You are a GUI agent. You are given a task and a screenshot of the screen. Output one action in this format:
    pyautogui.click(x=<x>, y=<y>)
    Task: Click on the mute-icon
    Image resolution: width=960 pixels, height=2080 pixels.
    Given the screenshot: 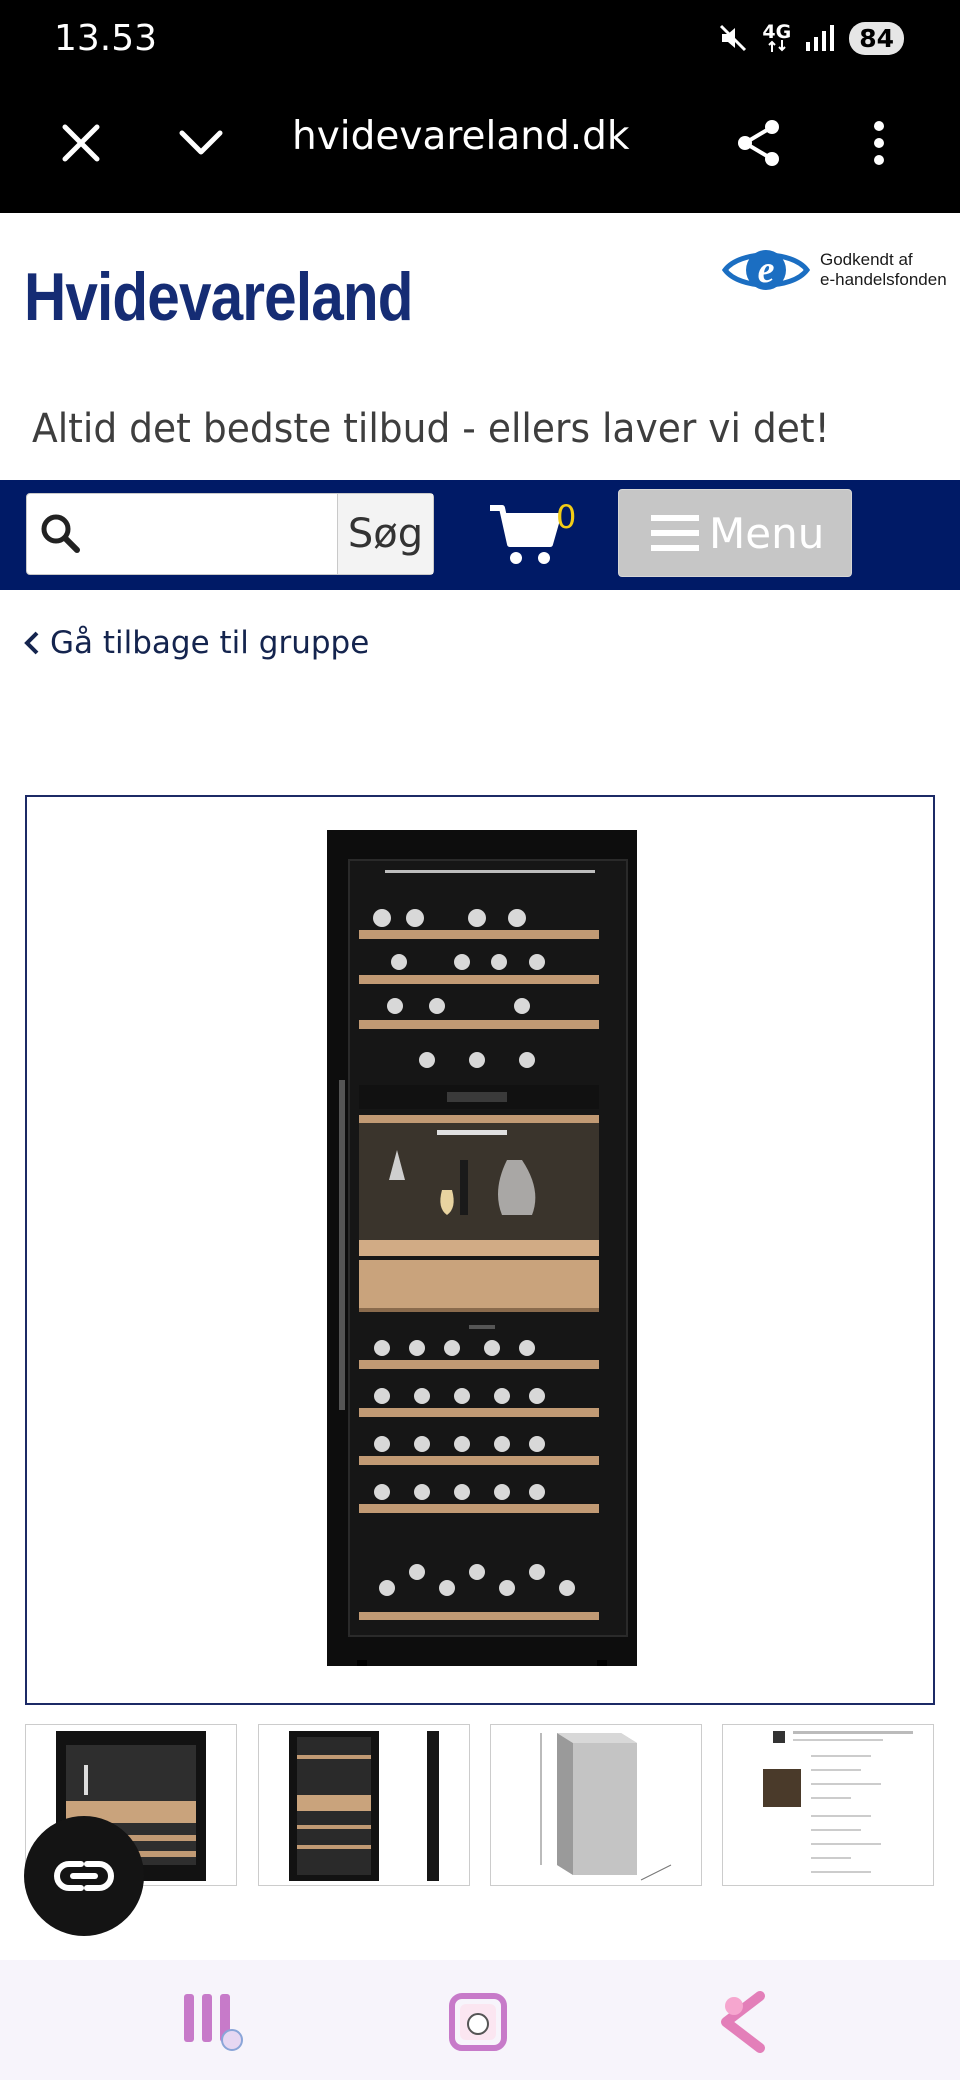 What is the action you would take?
    pyautogui.click(x=733, y=38)
    